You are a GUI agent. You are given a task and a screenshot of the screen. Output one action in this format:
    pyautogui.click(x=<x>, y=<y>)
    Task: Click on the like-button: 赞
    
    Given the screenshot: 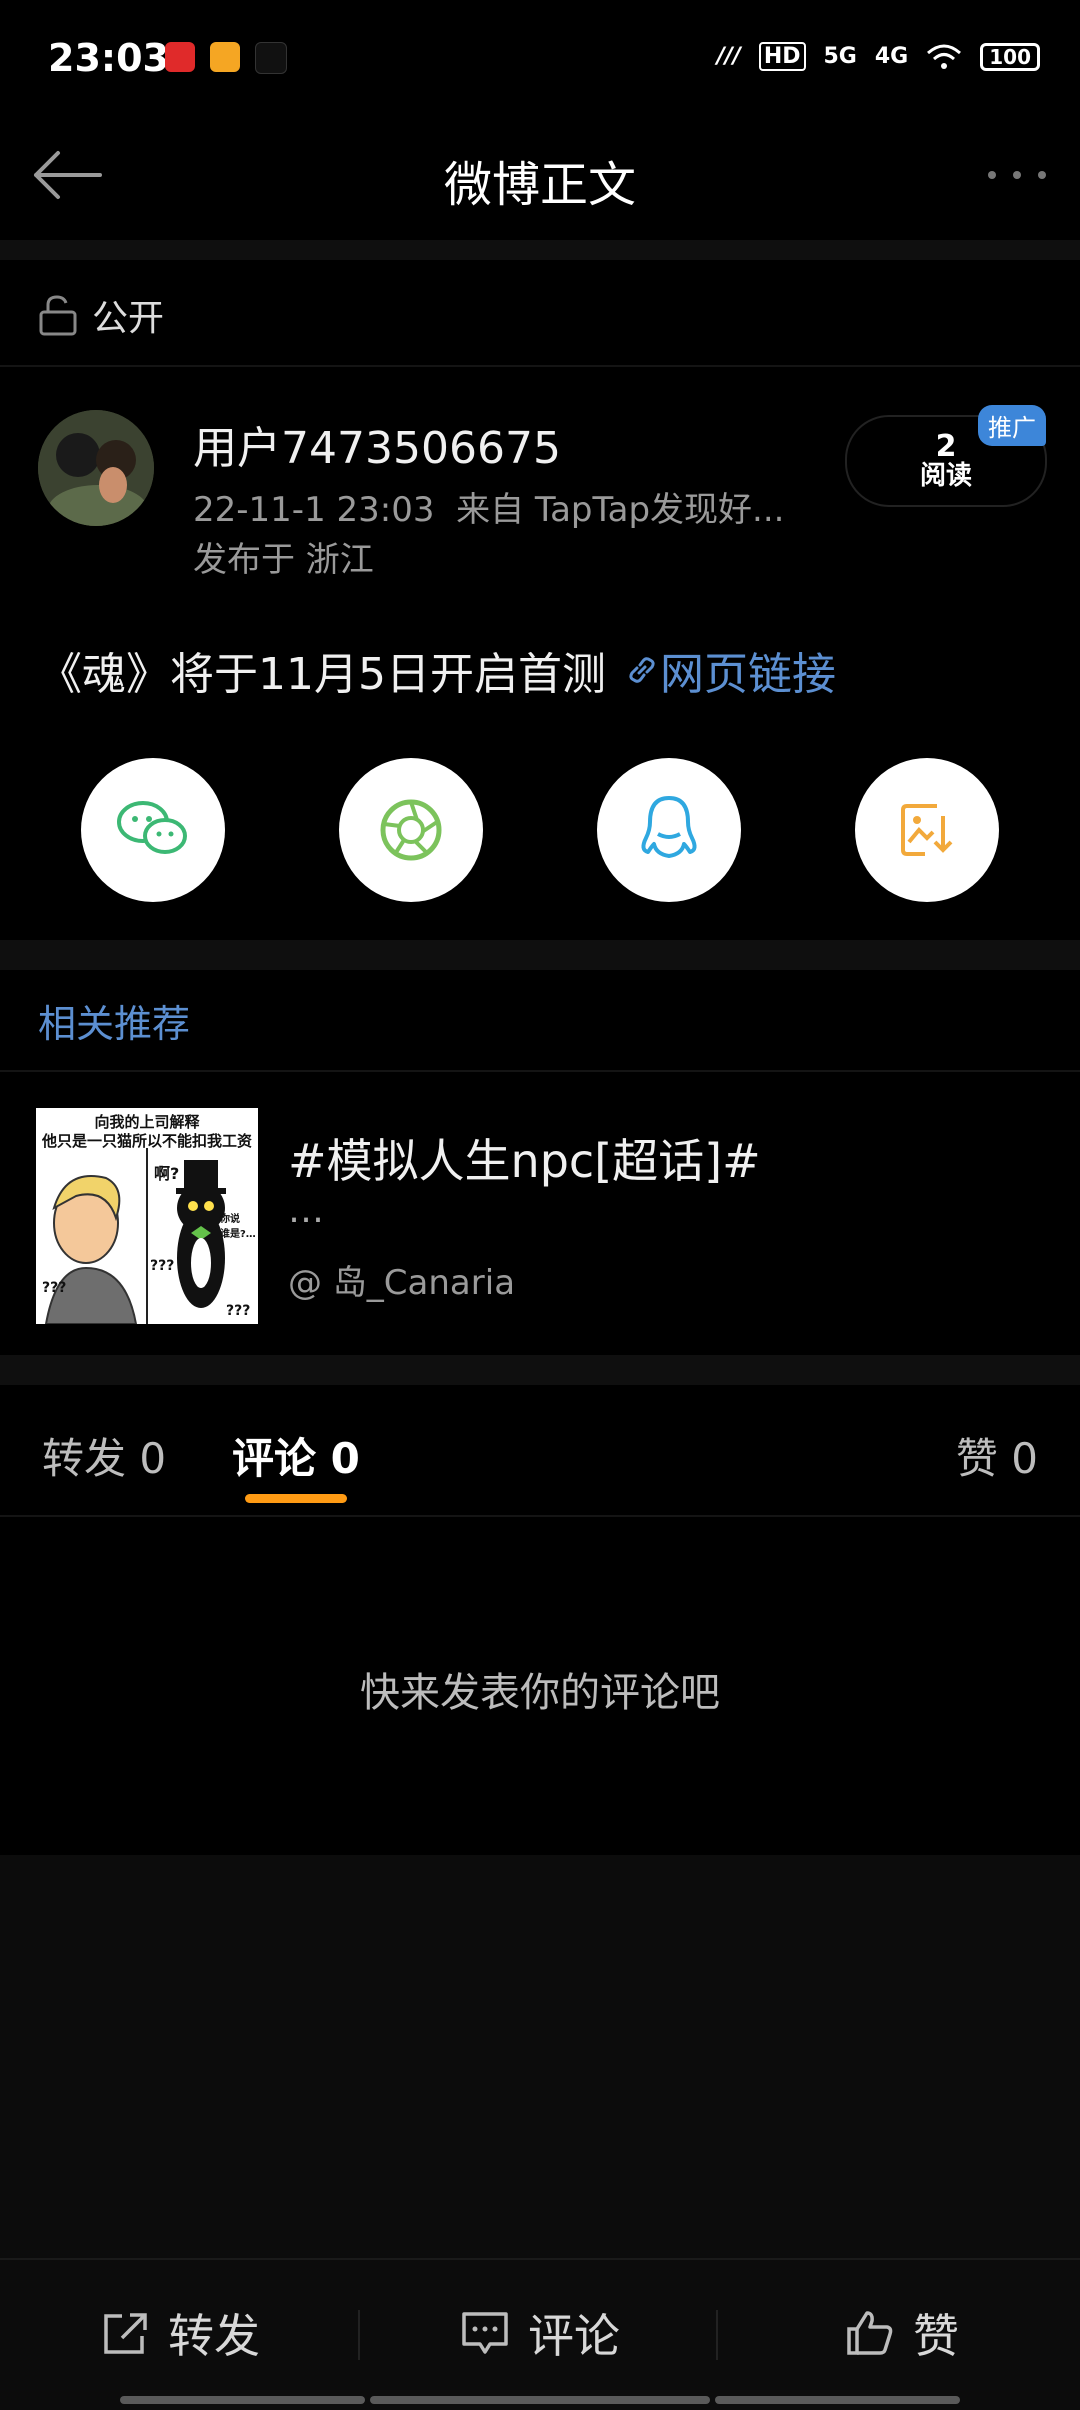 What is the action you would take?
    pyautogui.click(x=902, y=2333)
    